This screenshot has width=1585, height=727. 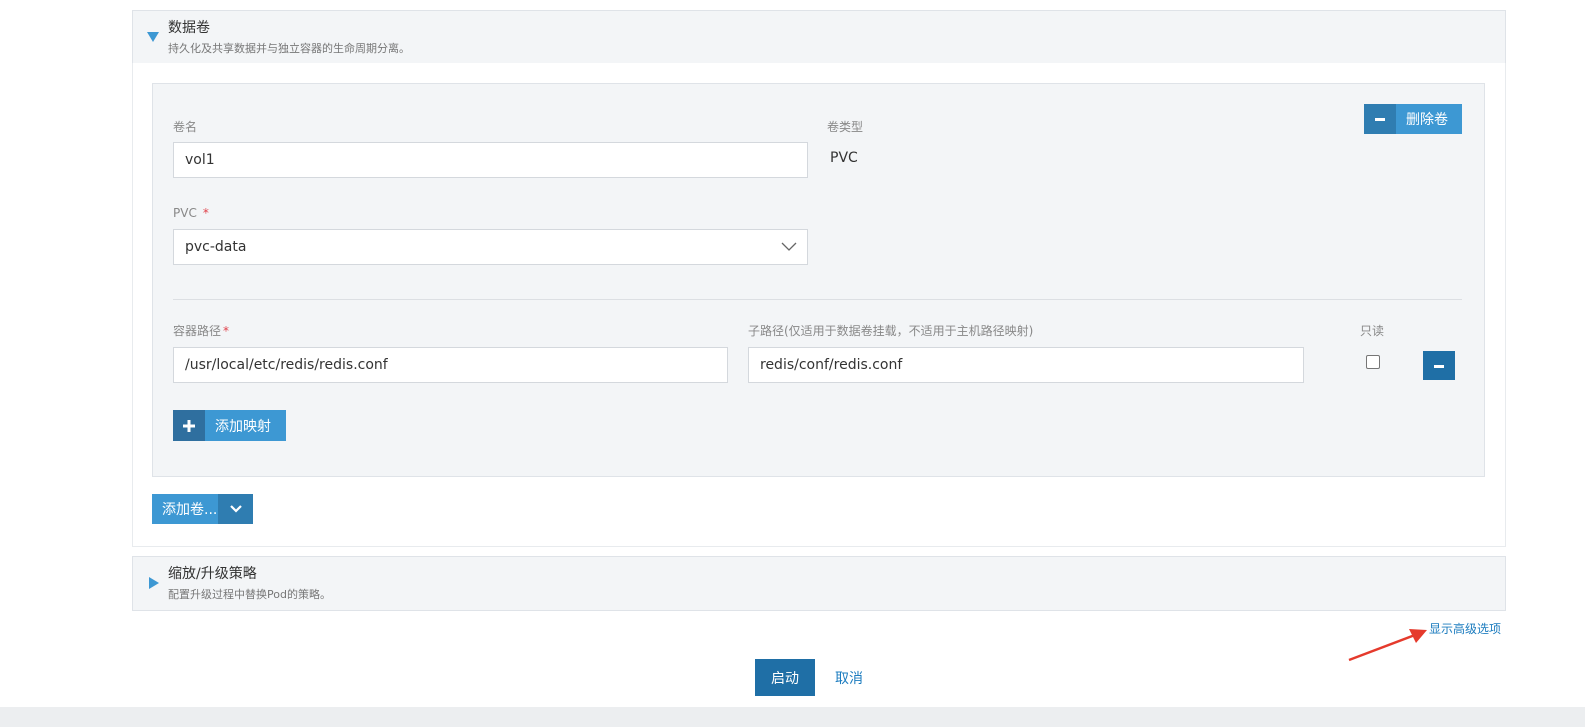 What do you see at coordinates (891, 331) in the screenshot?
I see `sub-path-label: 子路径(仅适用于数据卷挂载，不适用于主机路径映射)` at bounding box center [891, 331].